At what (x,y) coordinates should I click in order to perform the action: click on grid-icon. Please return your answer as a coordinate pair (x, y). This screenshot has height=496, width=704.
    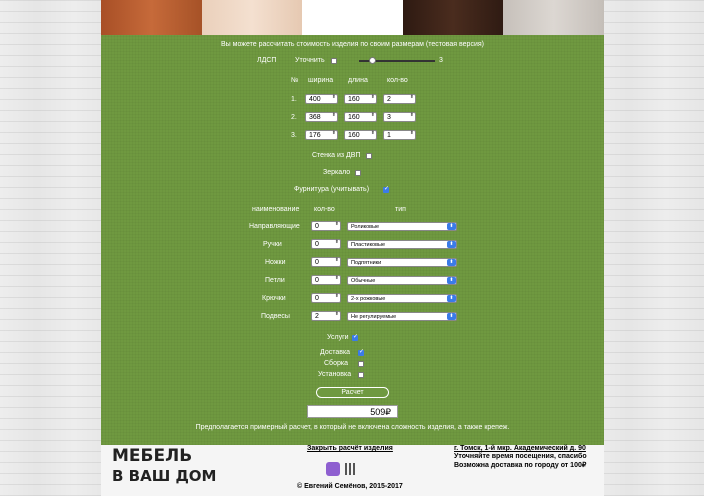
    Looking at the image, I should click on (350, 469).